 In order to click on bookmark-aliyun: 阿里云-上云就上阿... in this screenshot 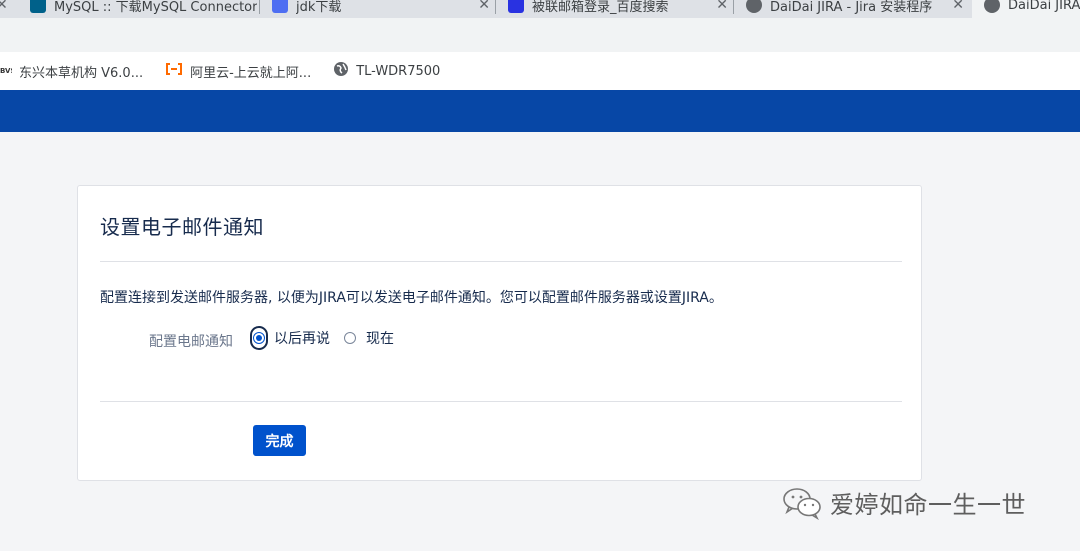, I will do `click(238, 71)`.